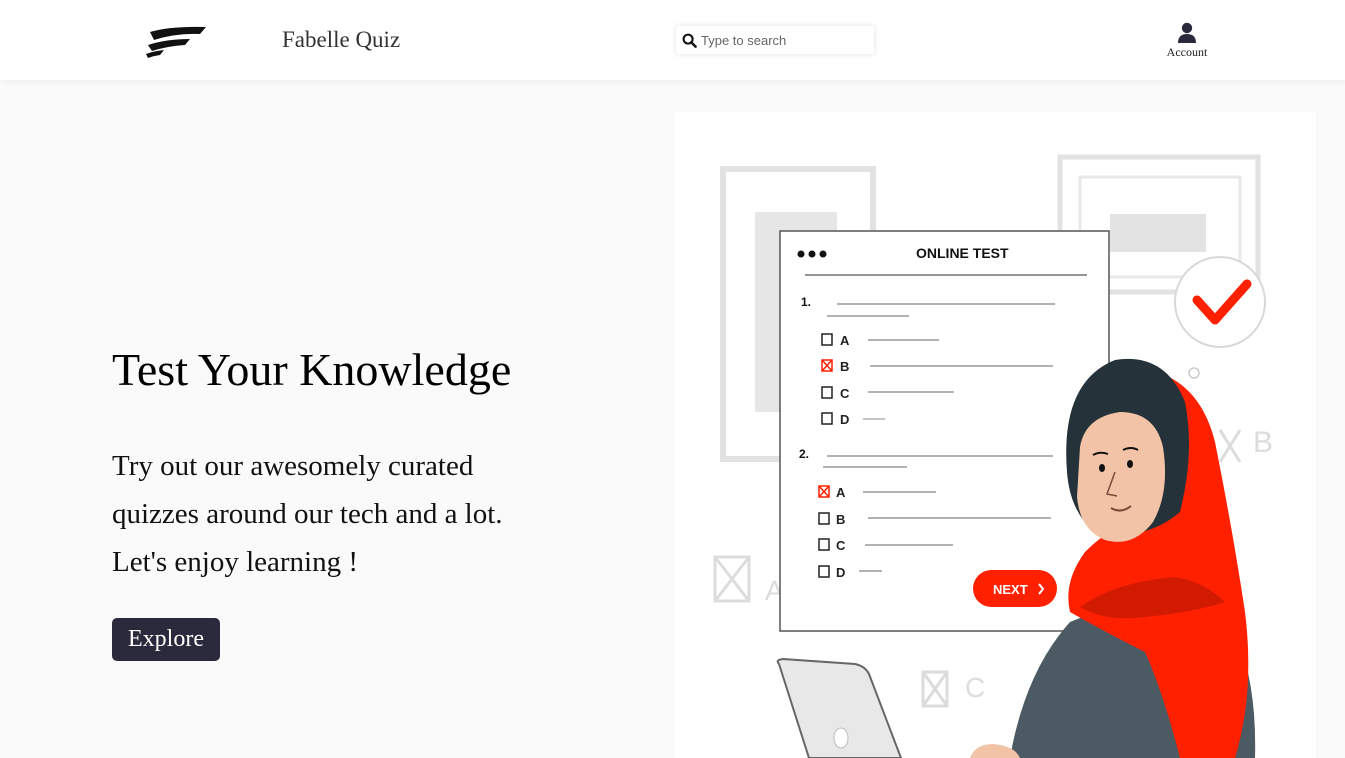  What do you see at coordinates (975, 687) in the screenshot?
I see `bg-letter: C` at bounding box center [975, 687].